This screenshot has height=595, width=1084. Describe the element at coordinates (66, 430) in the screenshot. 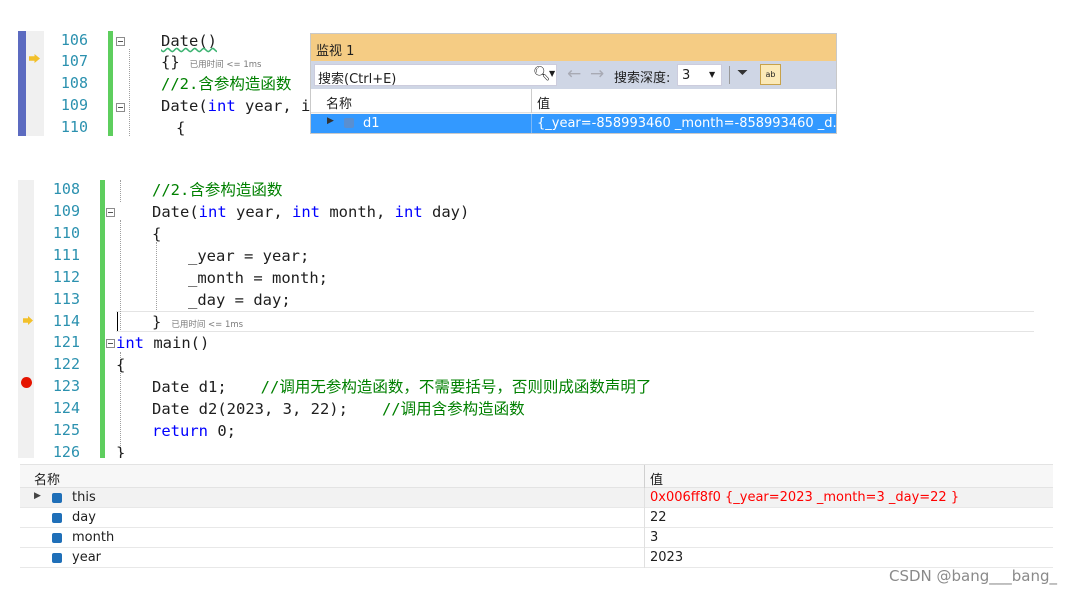

I see `line-number: 125` at that location.